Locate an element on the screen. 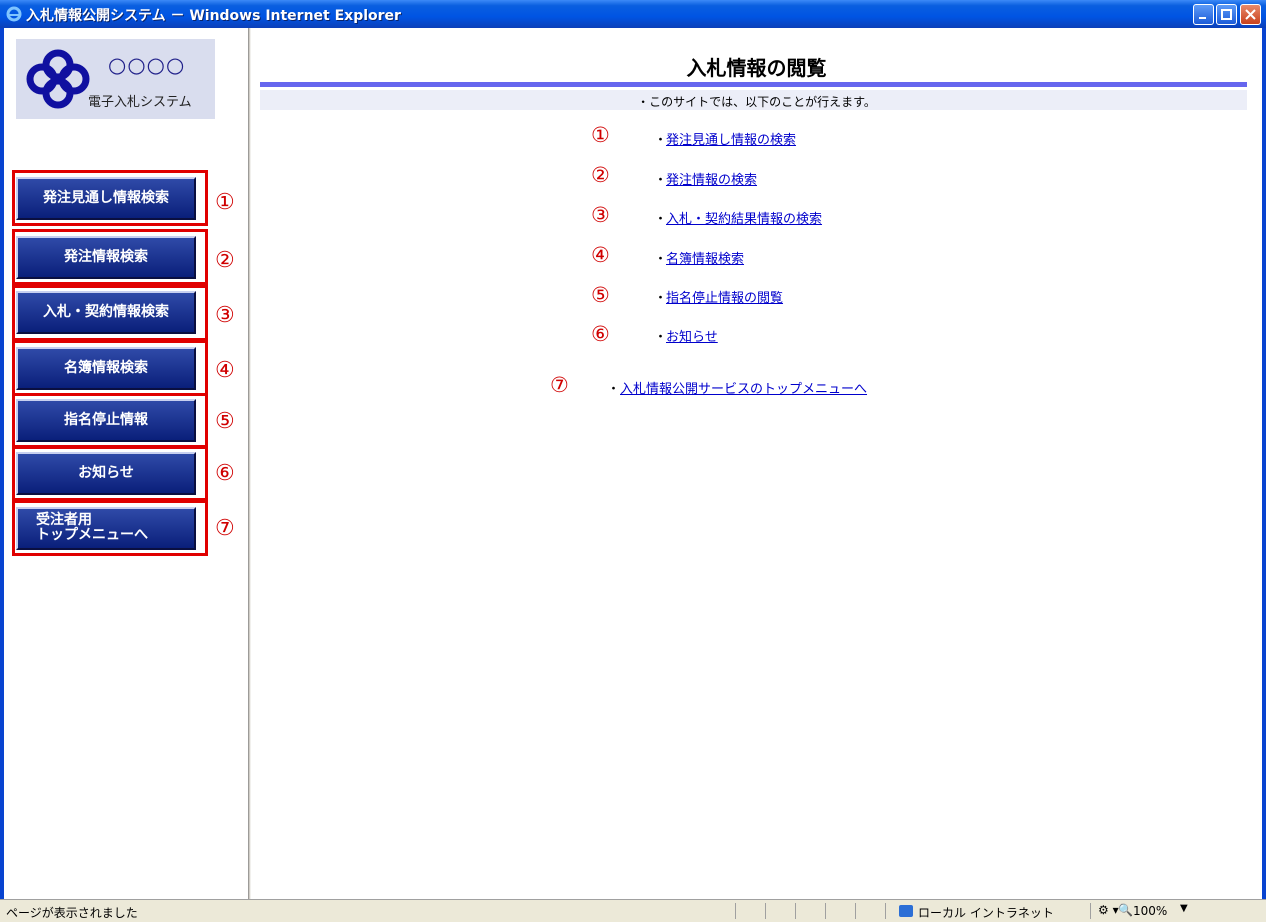 Image resolution: width=1266 pixels, height=922 pixels. menu-link-registry: 名簿情報検索 is located at coordinates (705, 257).